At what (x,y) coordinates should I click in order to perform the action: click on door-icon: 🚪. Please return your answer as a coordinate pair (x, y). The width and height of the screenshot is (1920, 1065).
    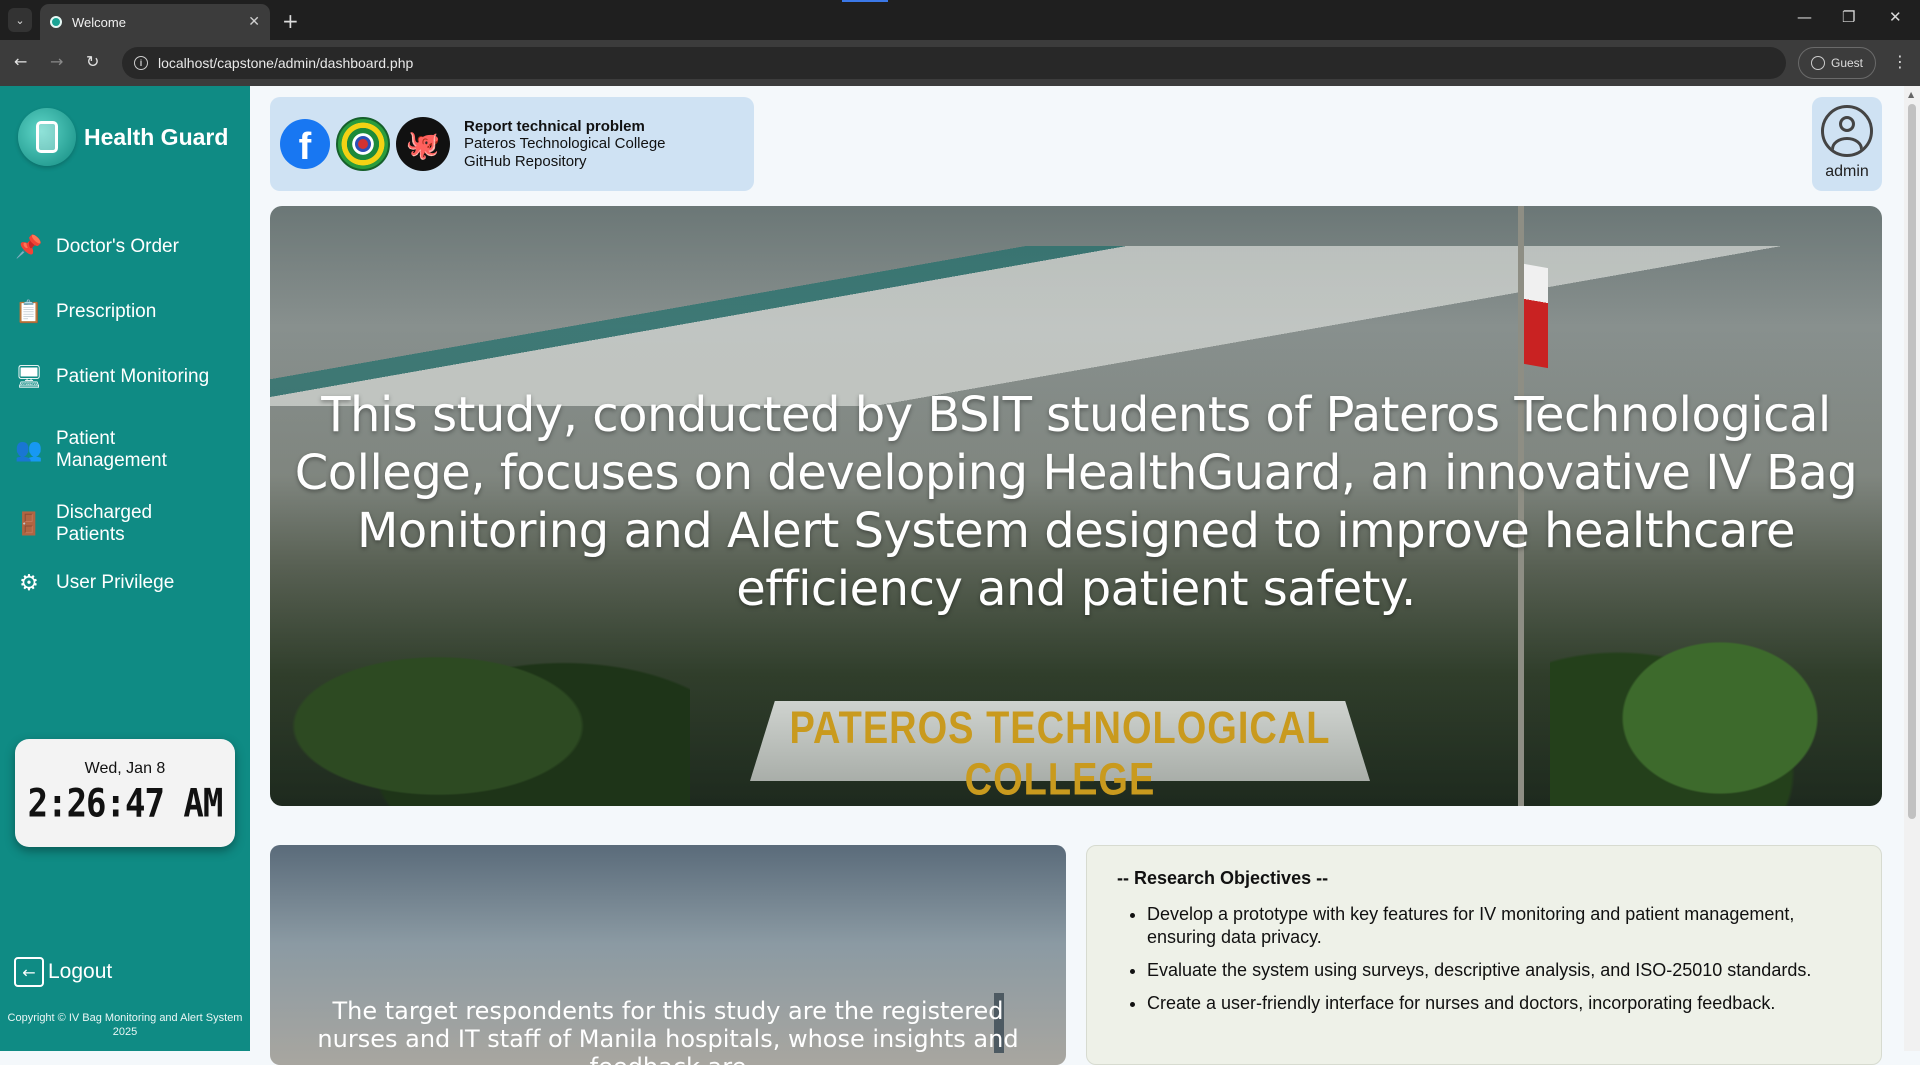
    Looking at the image, I should click on (29, 524).